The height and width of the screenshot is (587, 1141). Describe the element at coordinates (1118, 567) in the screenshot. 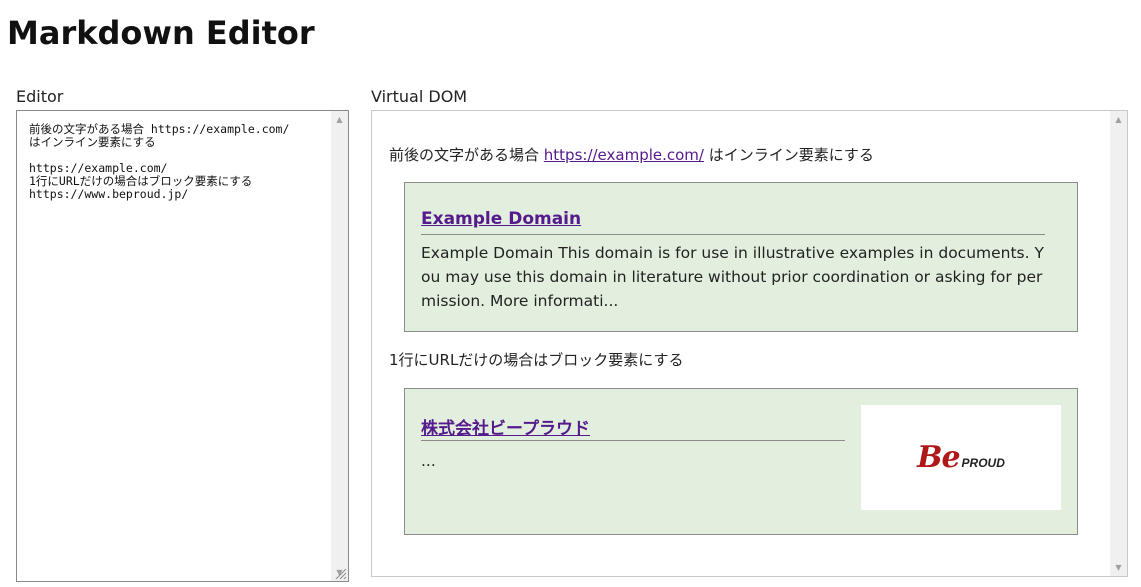

I see `scroll-down-arrow-icon: ▼` at that location.